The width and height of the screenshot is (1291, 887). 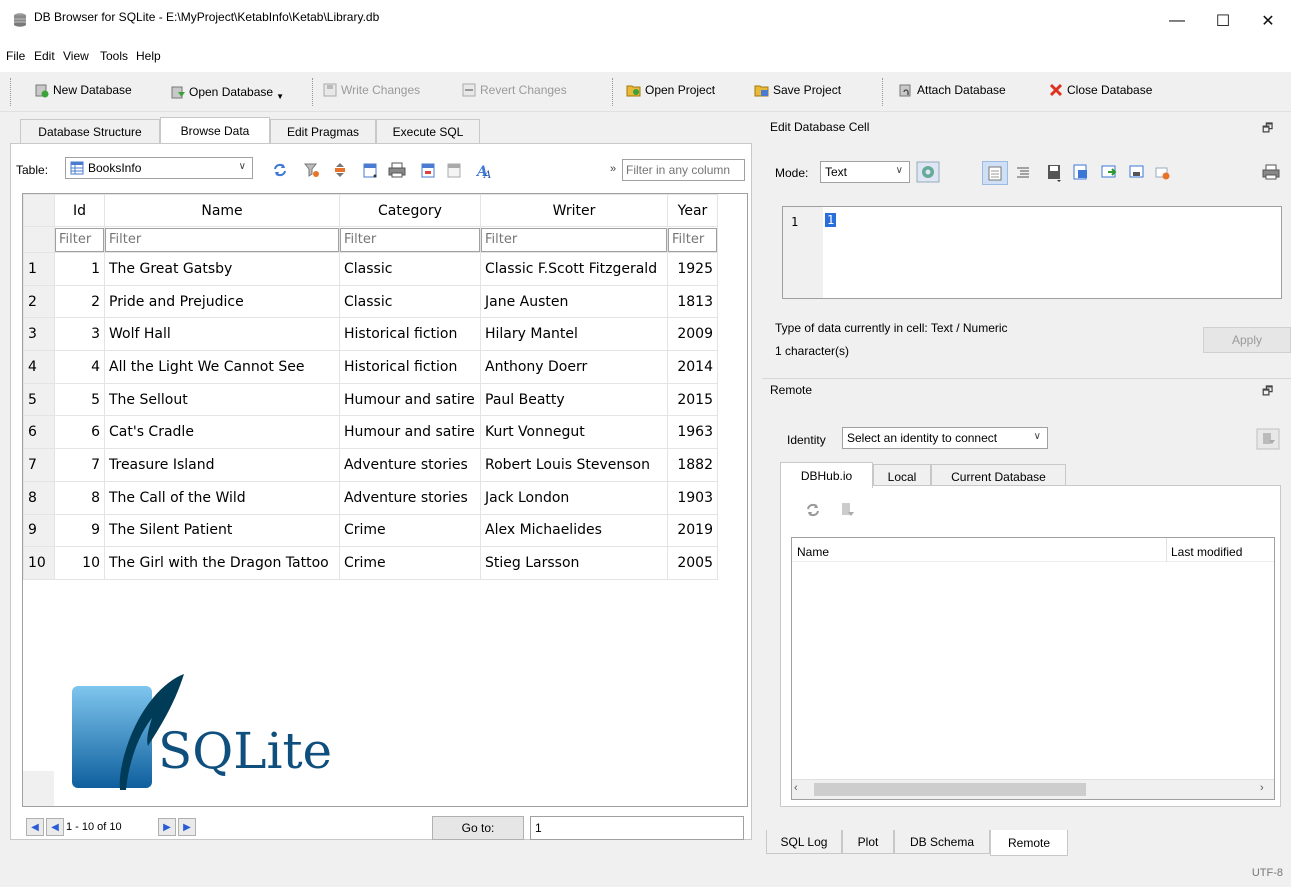 What do you see at coordinates (410, 210) in the screenshot?
I see `column-header-category: Category` at bounding box center [410, 210].